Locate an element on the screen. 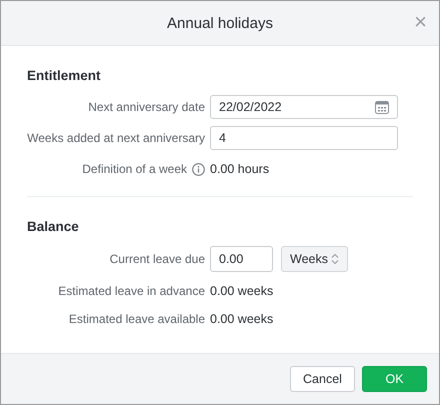 The height and width of the screenshot is (405, 440). section-title: Entitlement is located at coordinates (64, 75).